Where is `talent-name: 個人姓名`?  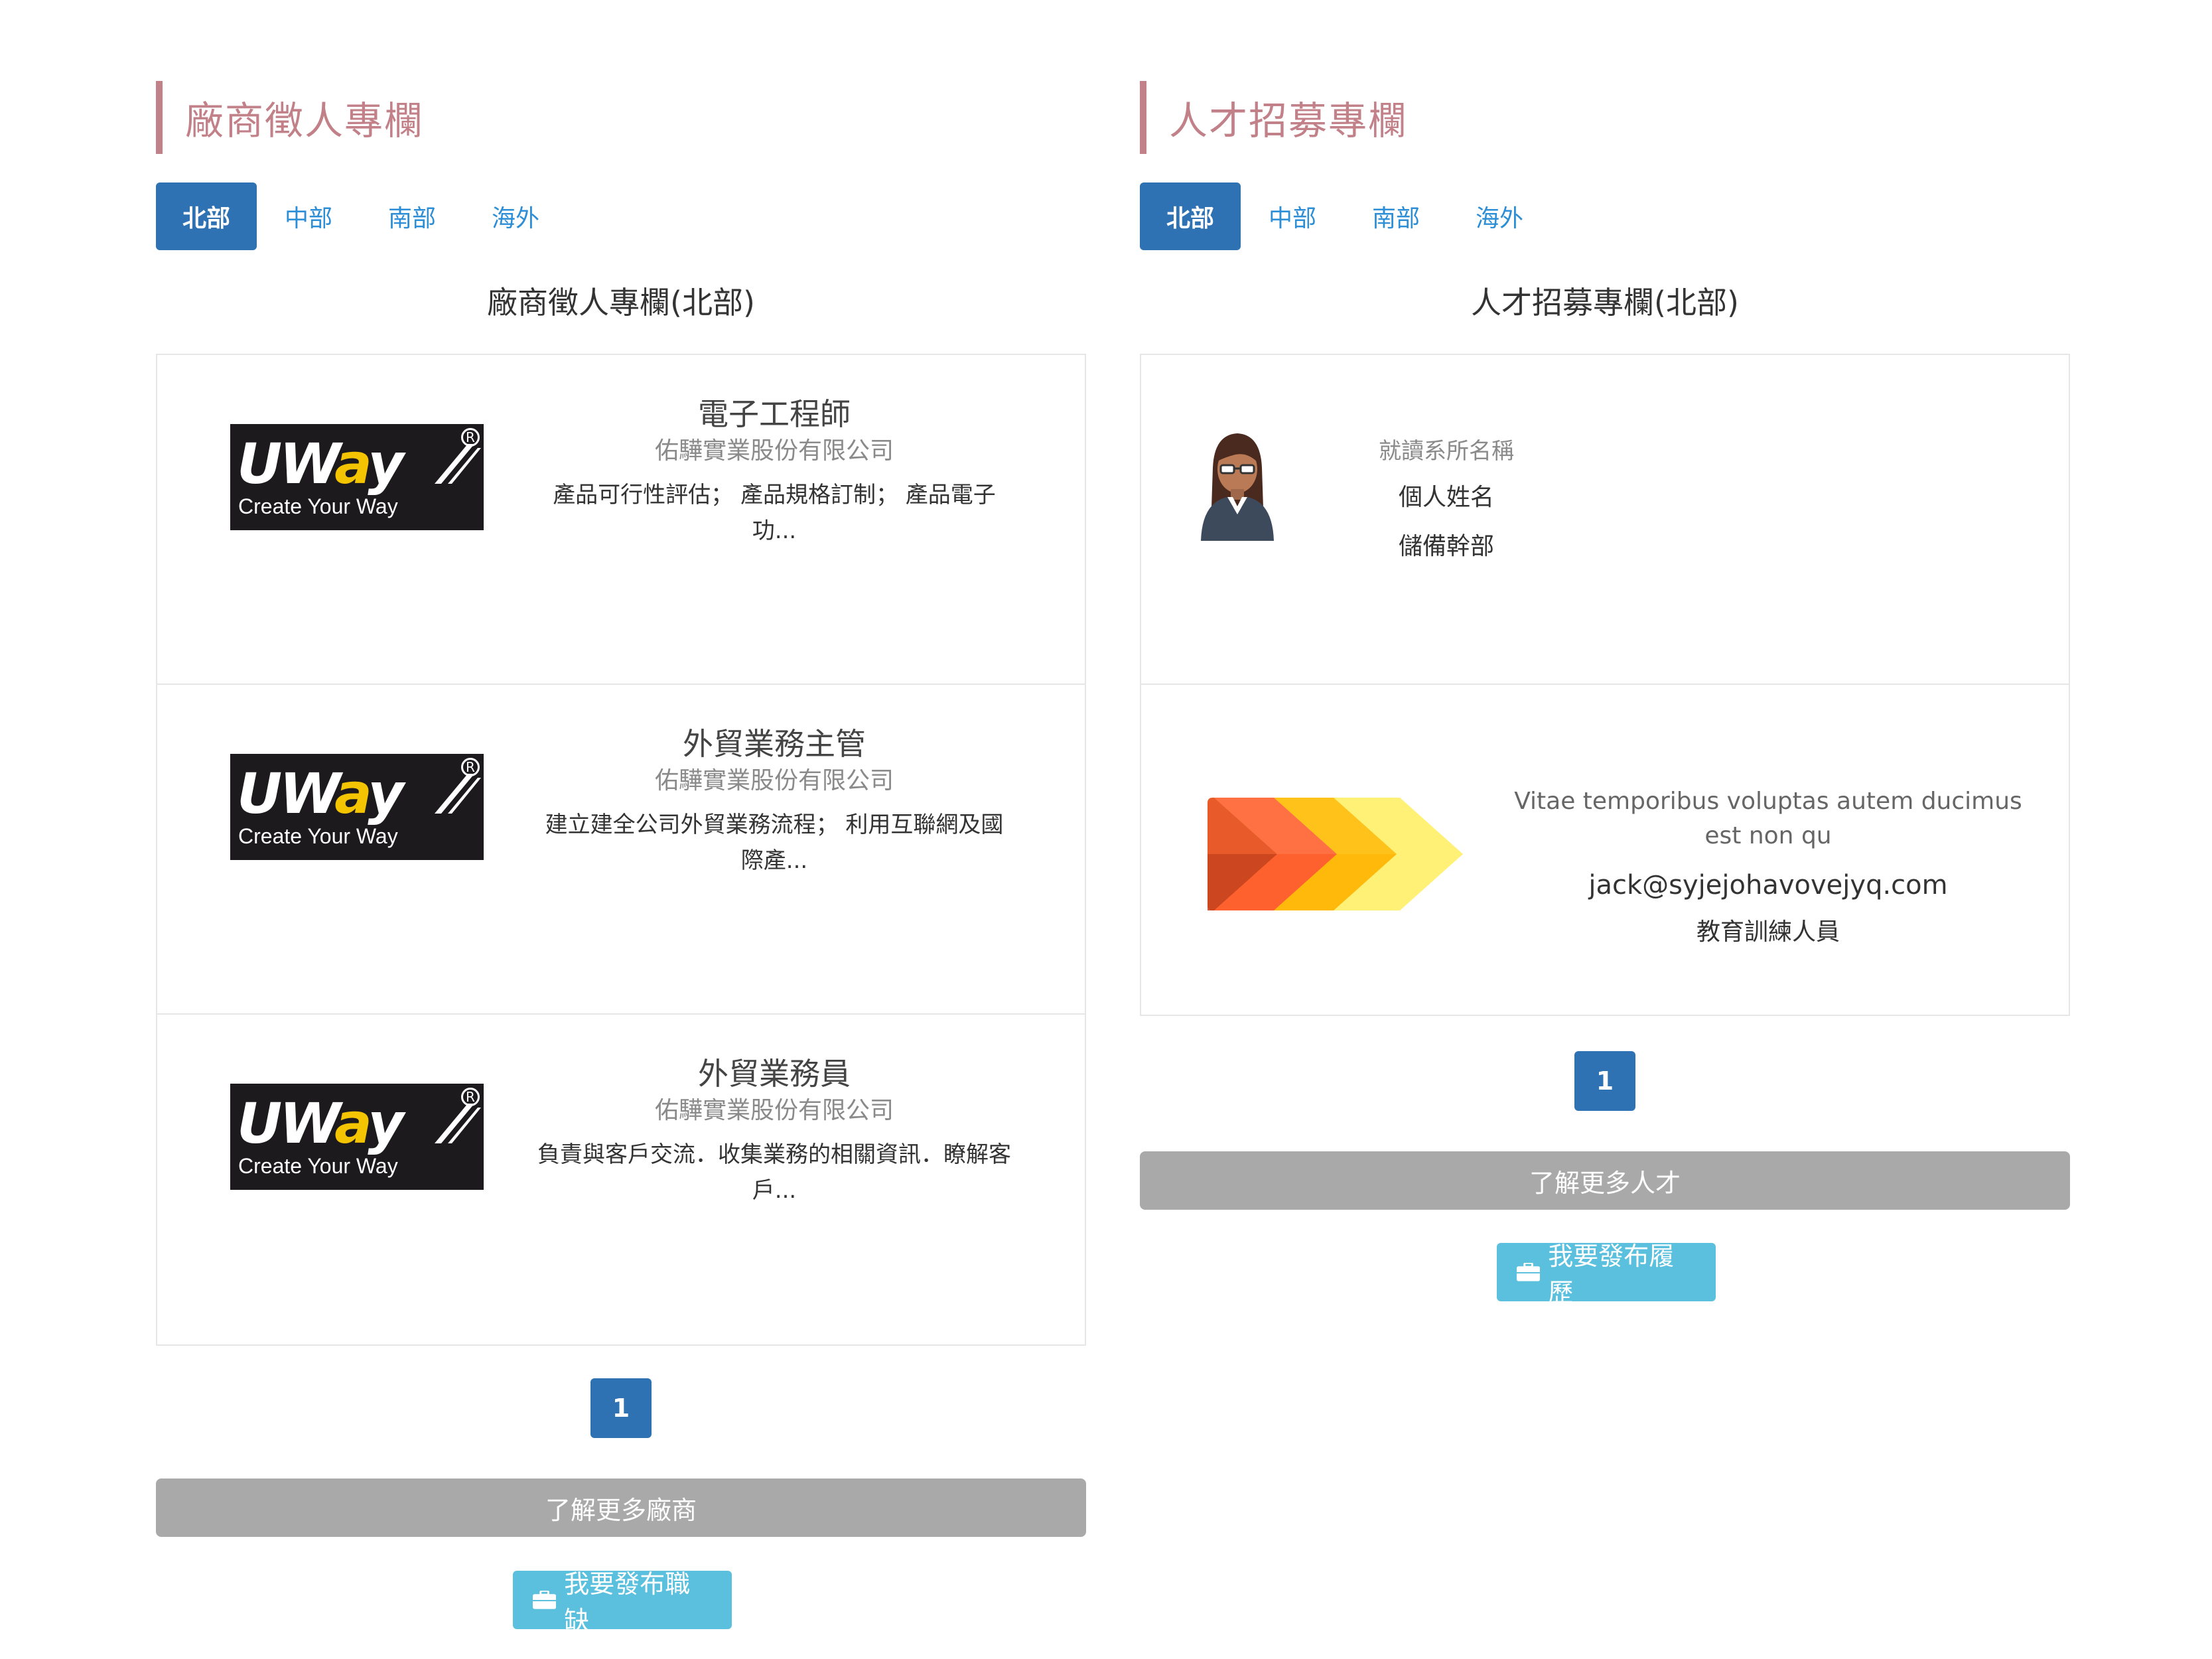 talent-name: 個人姓名 is located at coordinates (1446, 498).